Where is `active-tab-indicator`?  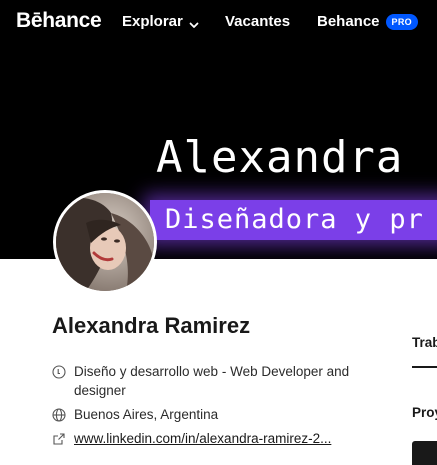 active-tab-indicator is located at coordinates (424, 367).